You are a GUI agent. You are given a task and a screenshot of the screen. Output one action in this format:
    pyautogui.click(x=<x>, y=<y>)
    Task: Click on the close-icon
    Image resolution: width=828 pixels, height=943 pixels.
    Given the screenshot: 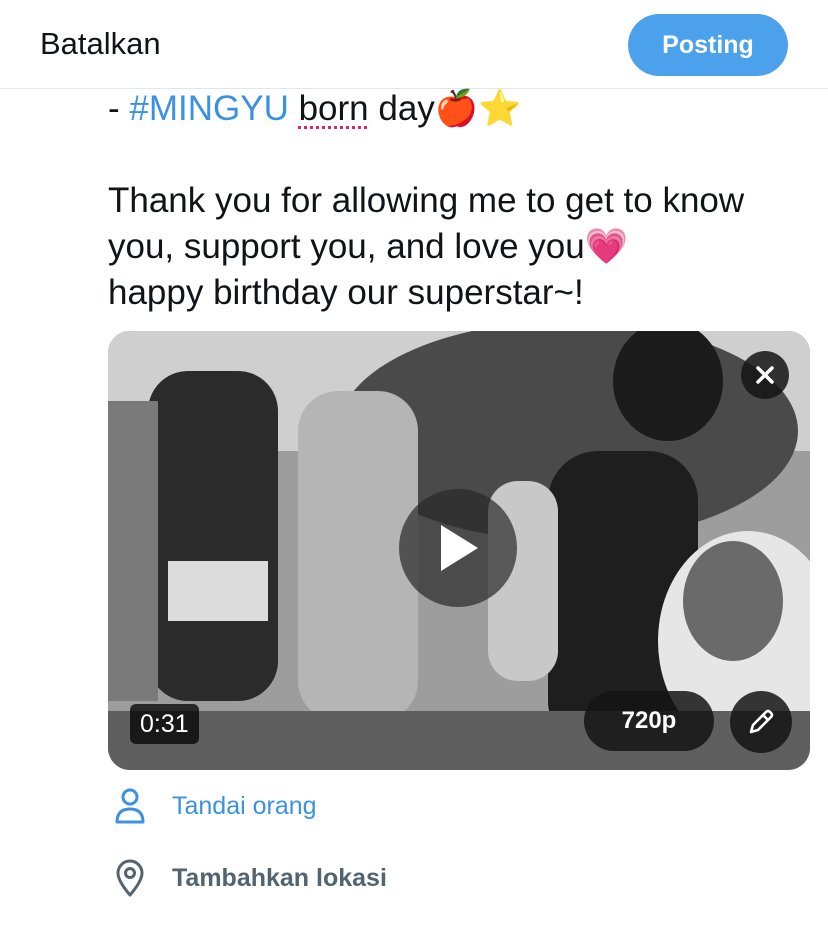 What is the action you would take?
    pyautogui.click(x=765, y=375)
    